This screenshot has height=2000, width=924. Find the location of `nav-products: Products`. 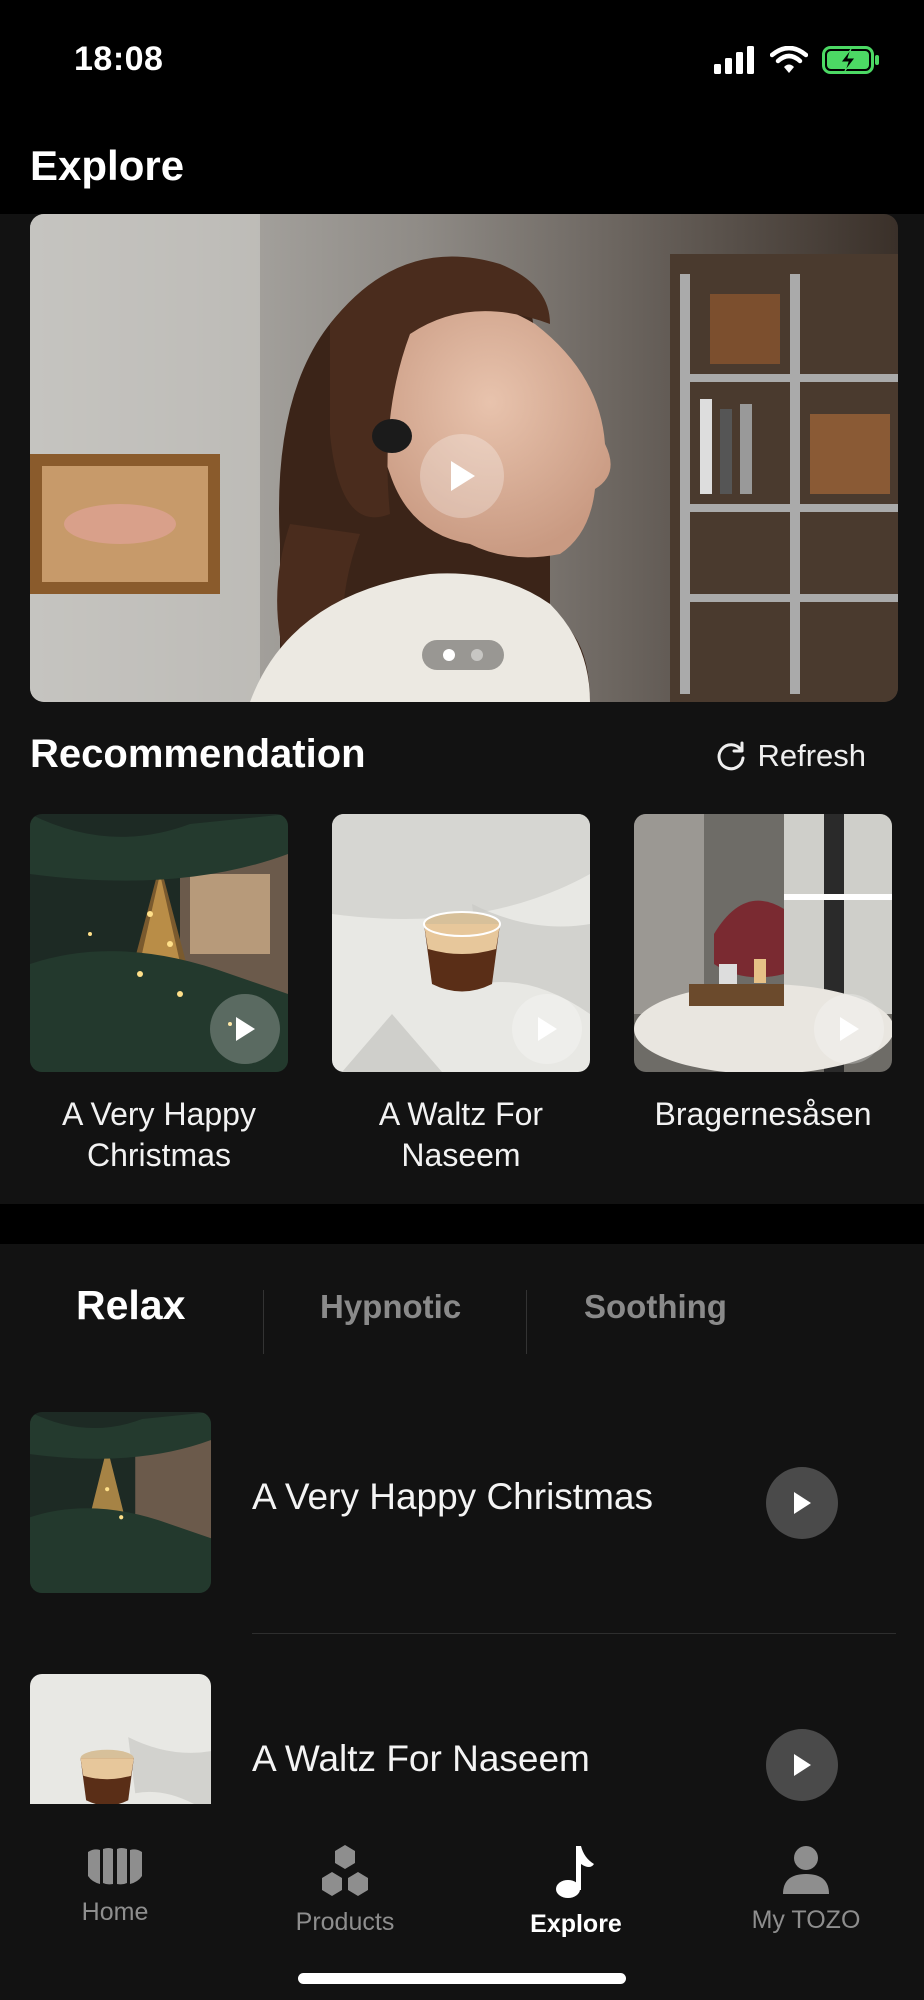

nav-products: Products is located at coordinates (345, 1890).